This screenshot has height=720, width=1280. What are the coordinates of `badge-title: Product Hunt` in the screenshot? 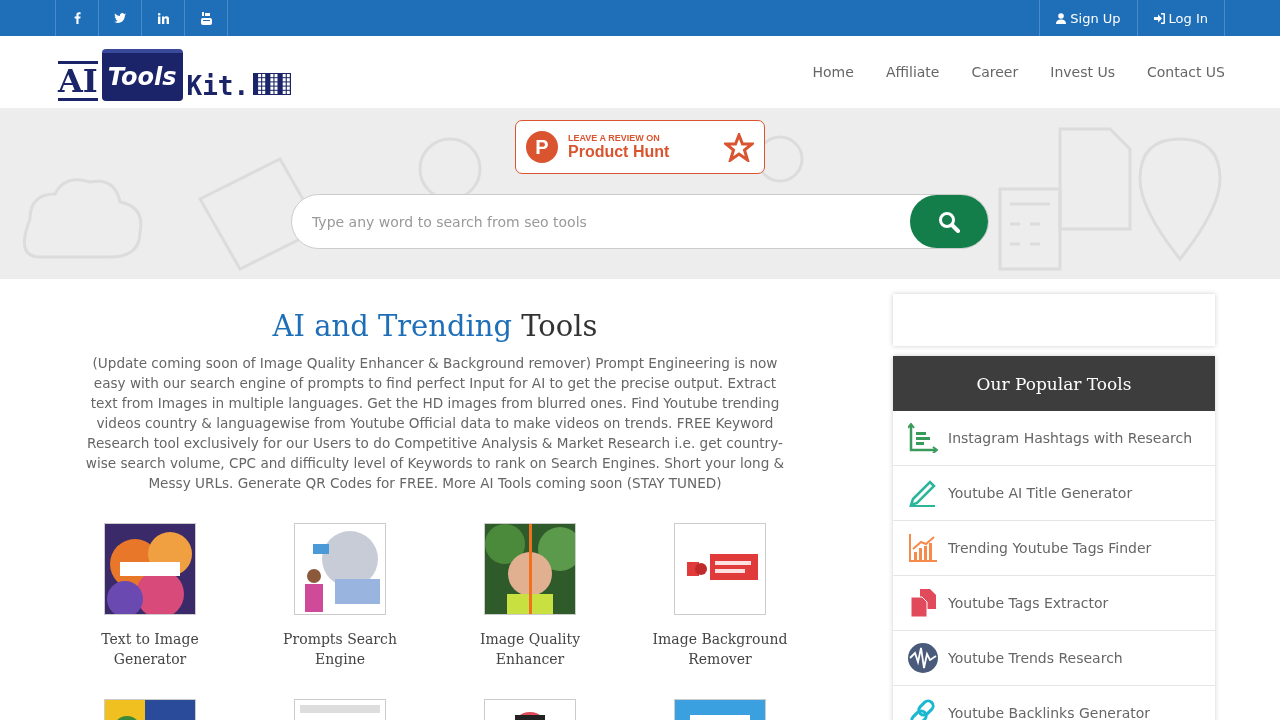 It's located at (619, 152).